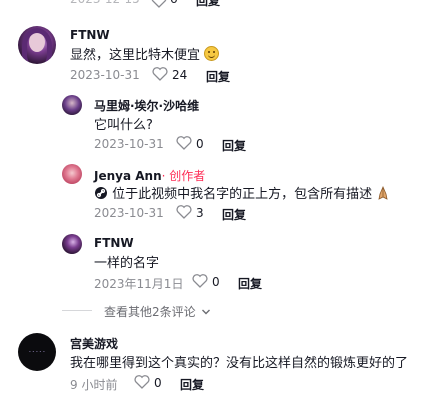 The height and width of the screenshot is (406, 438). Describe the element at coordinates (206, 312) in the screenshot. I see `chevron-down-icon` at that location.